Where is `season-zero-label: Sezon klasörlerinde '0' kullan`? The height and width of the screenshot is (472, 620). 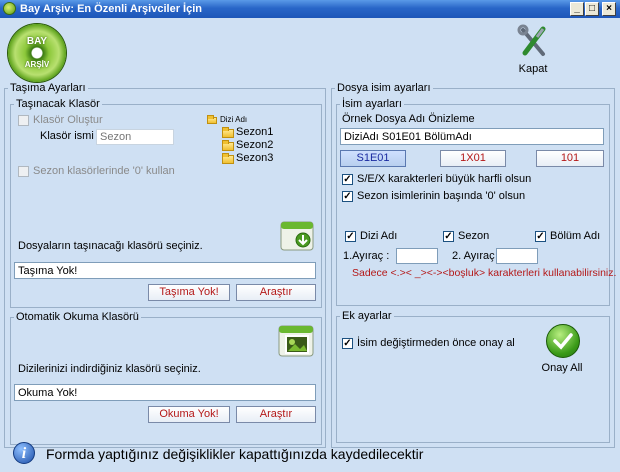
season-zero-label: Sezon klasörlerinde '0' kullan is located at coordinates (104, 171).